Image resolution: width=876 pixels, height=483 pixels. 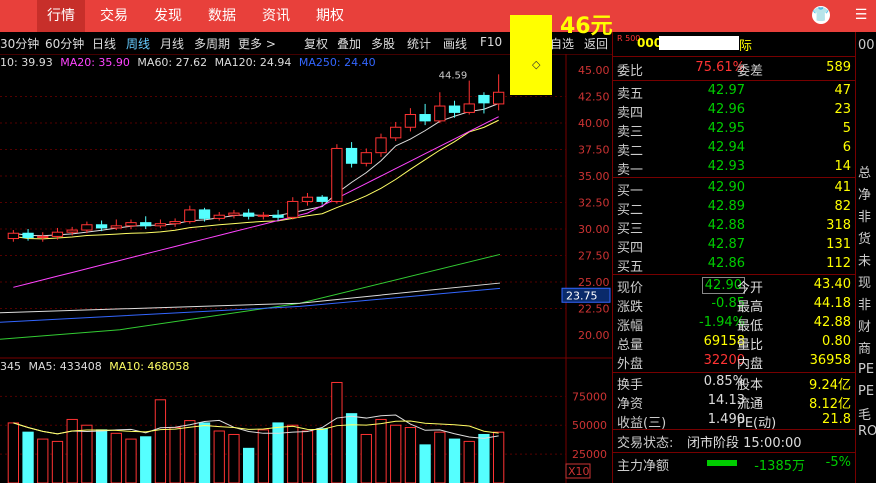 I want to click on ma250-line, so click(x=250, y=305).